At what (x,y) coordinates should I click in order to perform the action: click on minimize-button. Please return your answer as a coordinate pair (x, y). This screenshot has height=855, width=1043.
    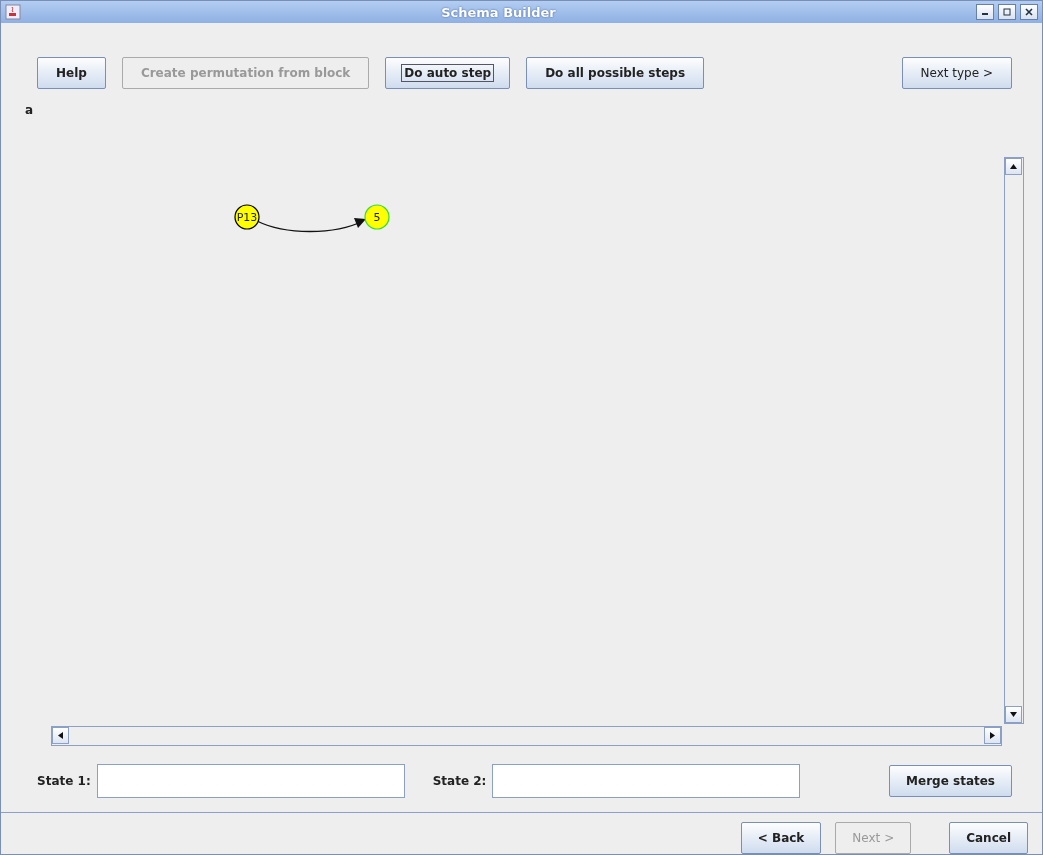
    Looking at the image, I should click on (985, 12).